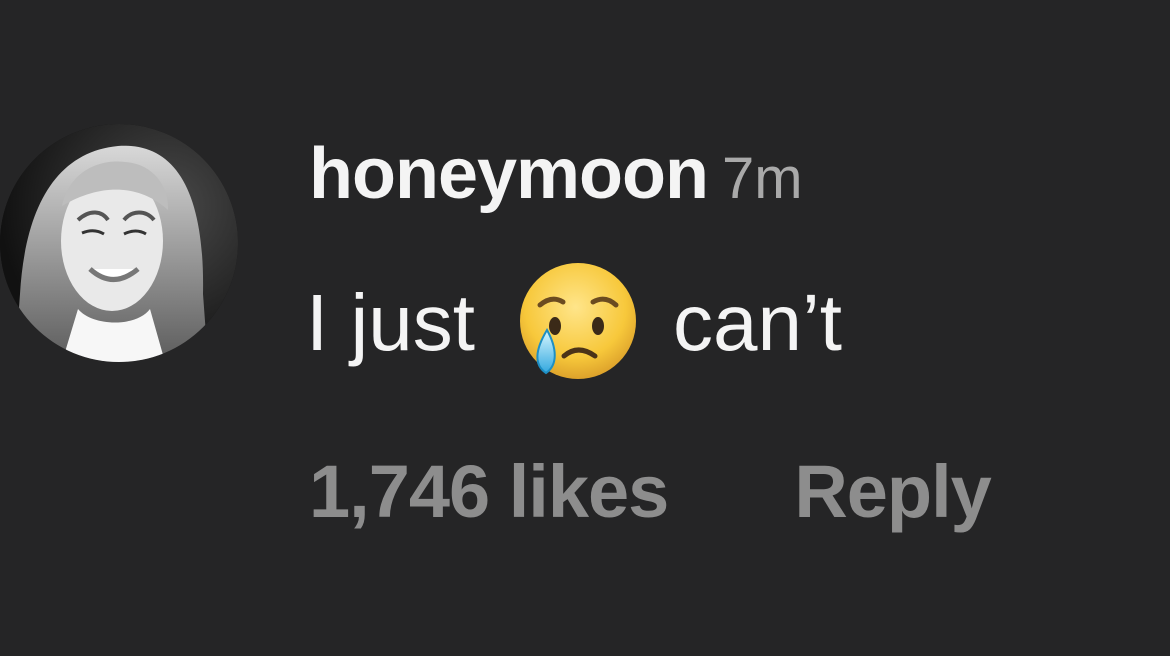 The height and width of the screenshot is (656, 1170). I want to click on crying-face-icon, so click(578, 323).